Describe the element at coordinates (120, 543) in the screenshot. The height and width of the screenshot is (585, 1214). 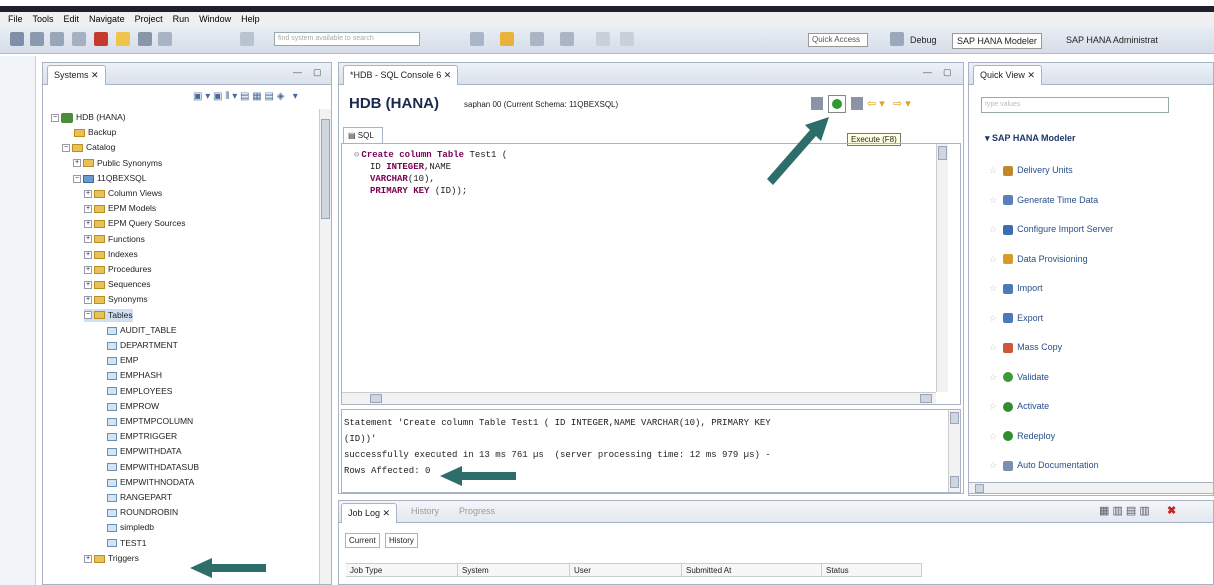
I see `tree-item: TEST1` at that location.